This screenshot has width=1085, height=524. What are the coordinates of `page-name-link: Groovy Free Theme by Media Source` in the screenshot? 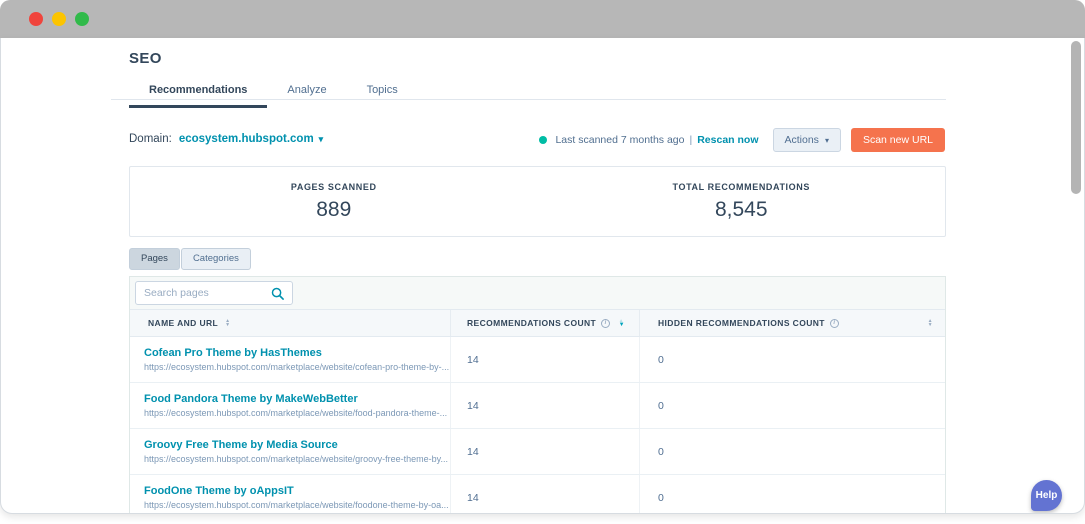 It's located at (297, 445).